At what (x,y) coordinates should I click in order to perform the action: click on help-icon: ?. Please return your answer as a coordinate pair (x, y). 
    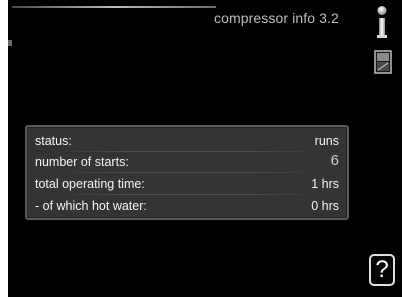
    Looking at the image, I should click on (382, 269).